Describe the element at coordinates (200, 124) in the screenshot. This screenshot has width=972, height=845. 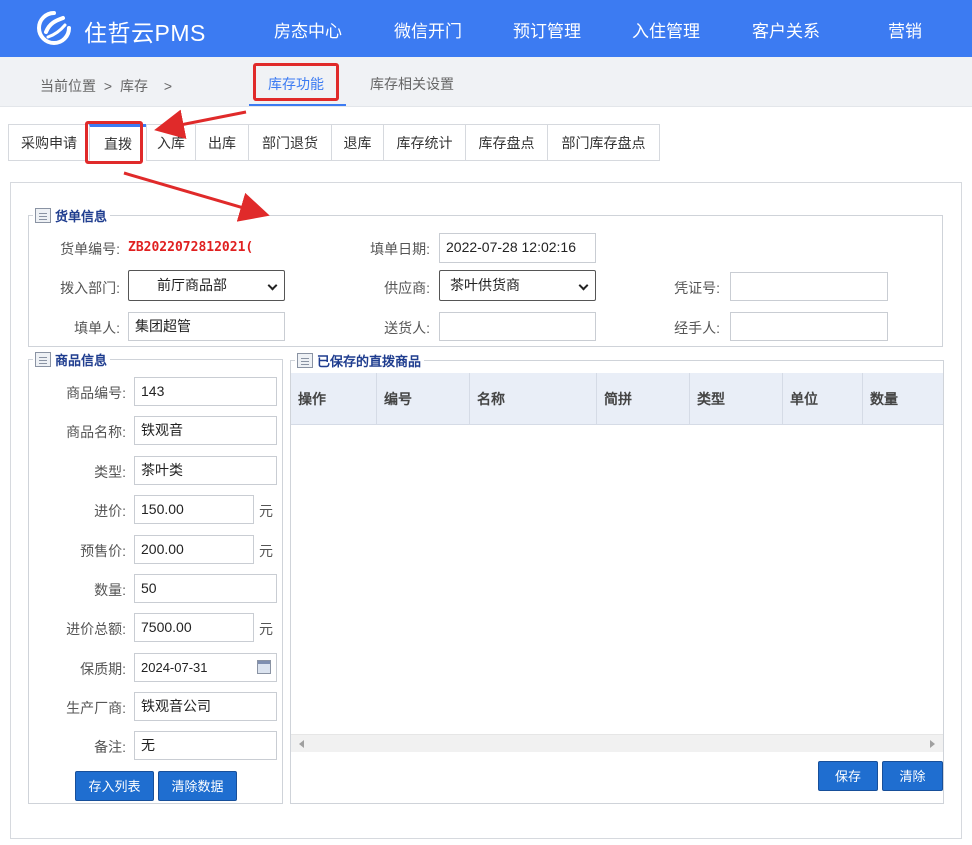
I see `annotation-arrow-to-tab` at that location.